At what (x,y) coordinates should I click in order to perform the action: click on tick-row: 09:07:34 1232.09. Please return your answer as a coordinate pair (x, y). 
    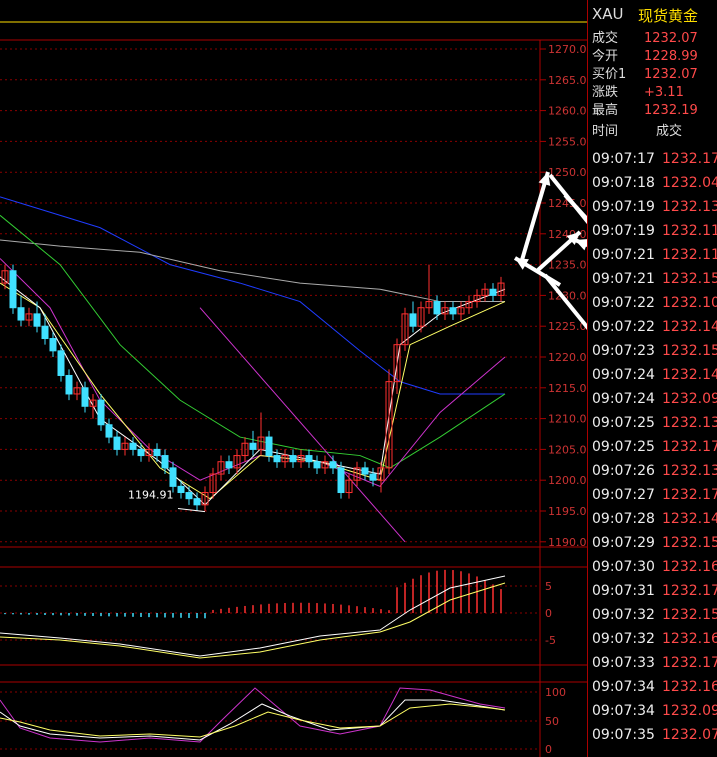
    Looking at the image, I should click on (654, 711).